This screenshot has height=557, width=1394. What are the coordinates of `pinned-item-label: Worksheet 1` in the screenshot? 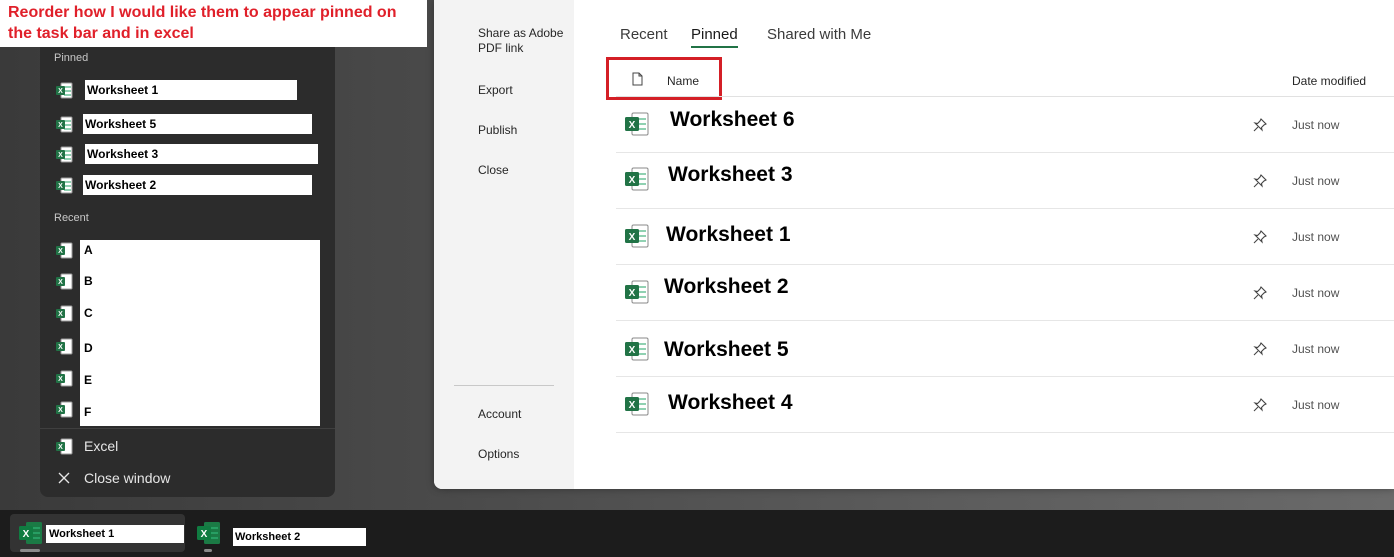 It's located at (123, 90).